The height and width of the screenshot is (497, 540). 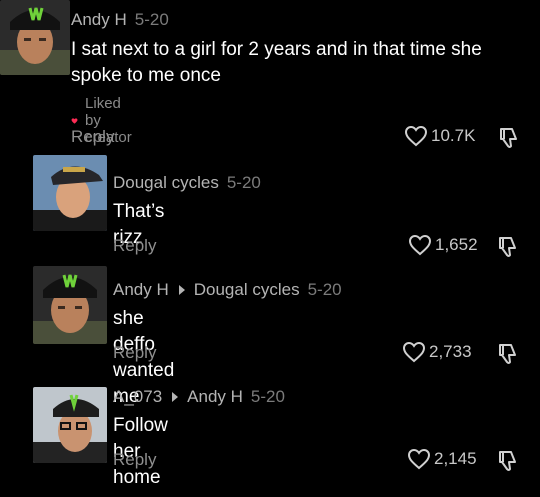 What do you see at coordinates (137, 397) in the screenshot?
I see `author-name: A_073` at bounding box center [137, 397].